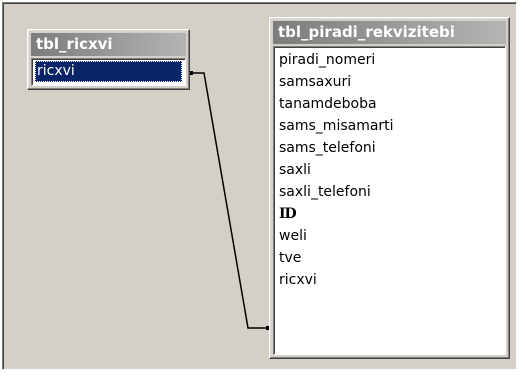  What do you see at coordinates (389, 60) in the screenshot?
I see `field-piradi-nomeri: piradi_nomeri` at bounding box center [389, 60].